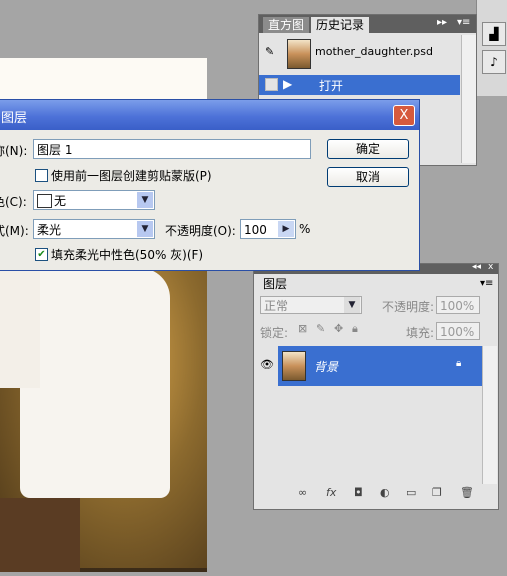 The image size is (507, 576). Describe the element at coordinates (305, 229) in the screenshot. I see `opacity-unit: %` at that location.